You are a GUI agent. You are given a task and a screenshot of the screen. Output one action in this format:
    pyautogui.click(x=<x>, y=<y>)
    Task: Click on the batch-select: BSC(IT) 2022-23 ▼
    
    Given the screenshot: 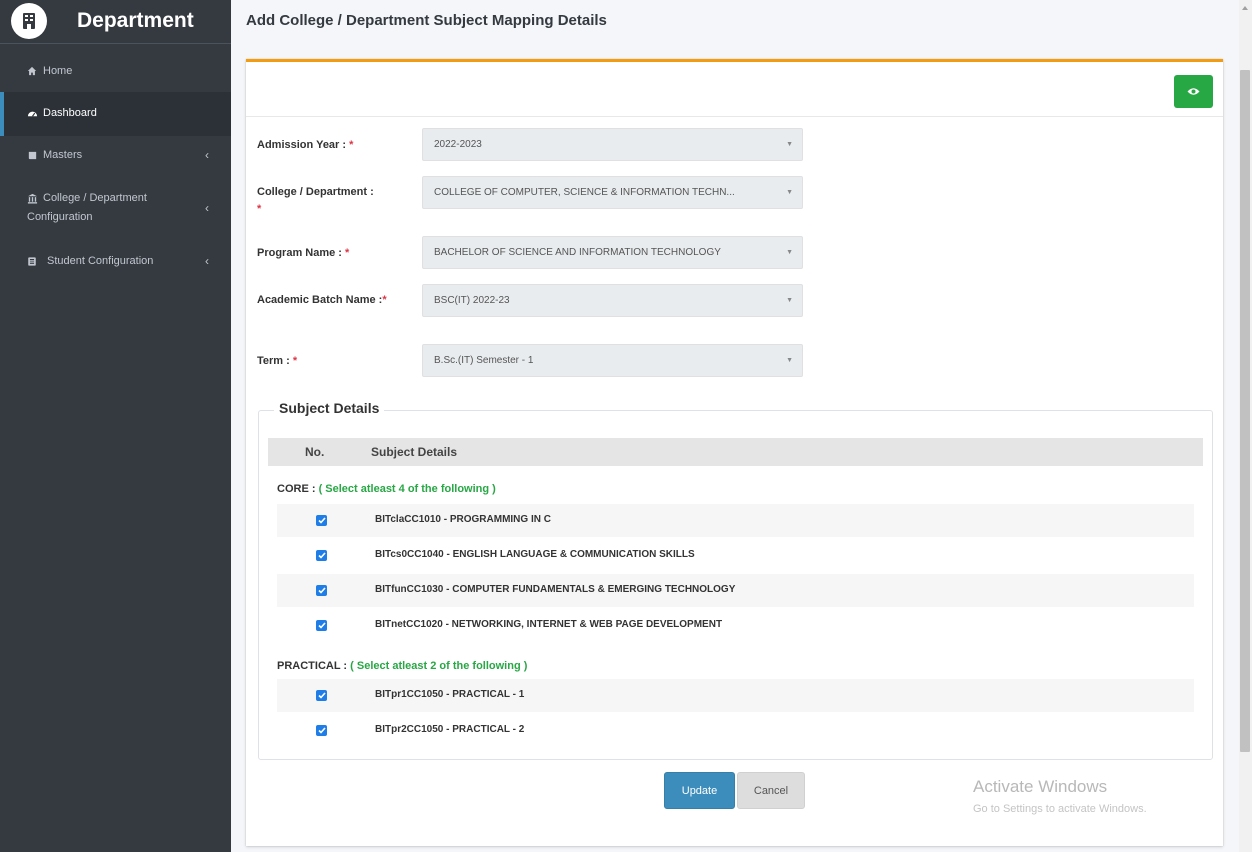 What is the action you would take?
    pyautogui.click(x=612, y=300)
    